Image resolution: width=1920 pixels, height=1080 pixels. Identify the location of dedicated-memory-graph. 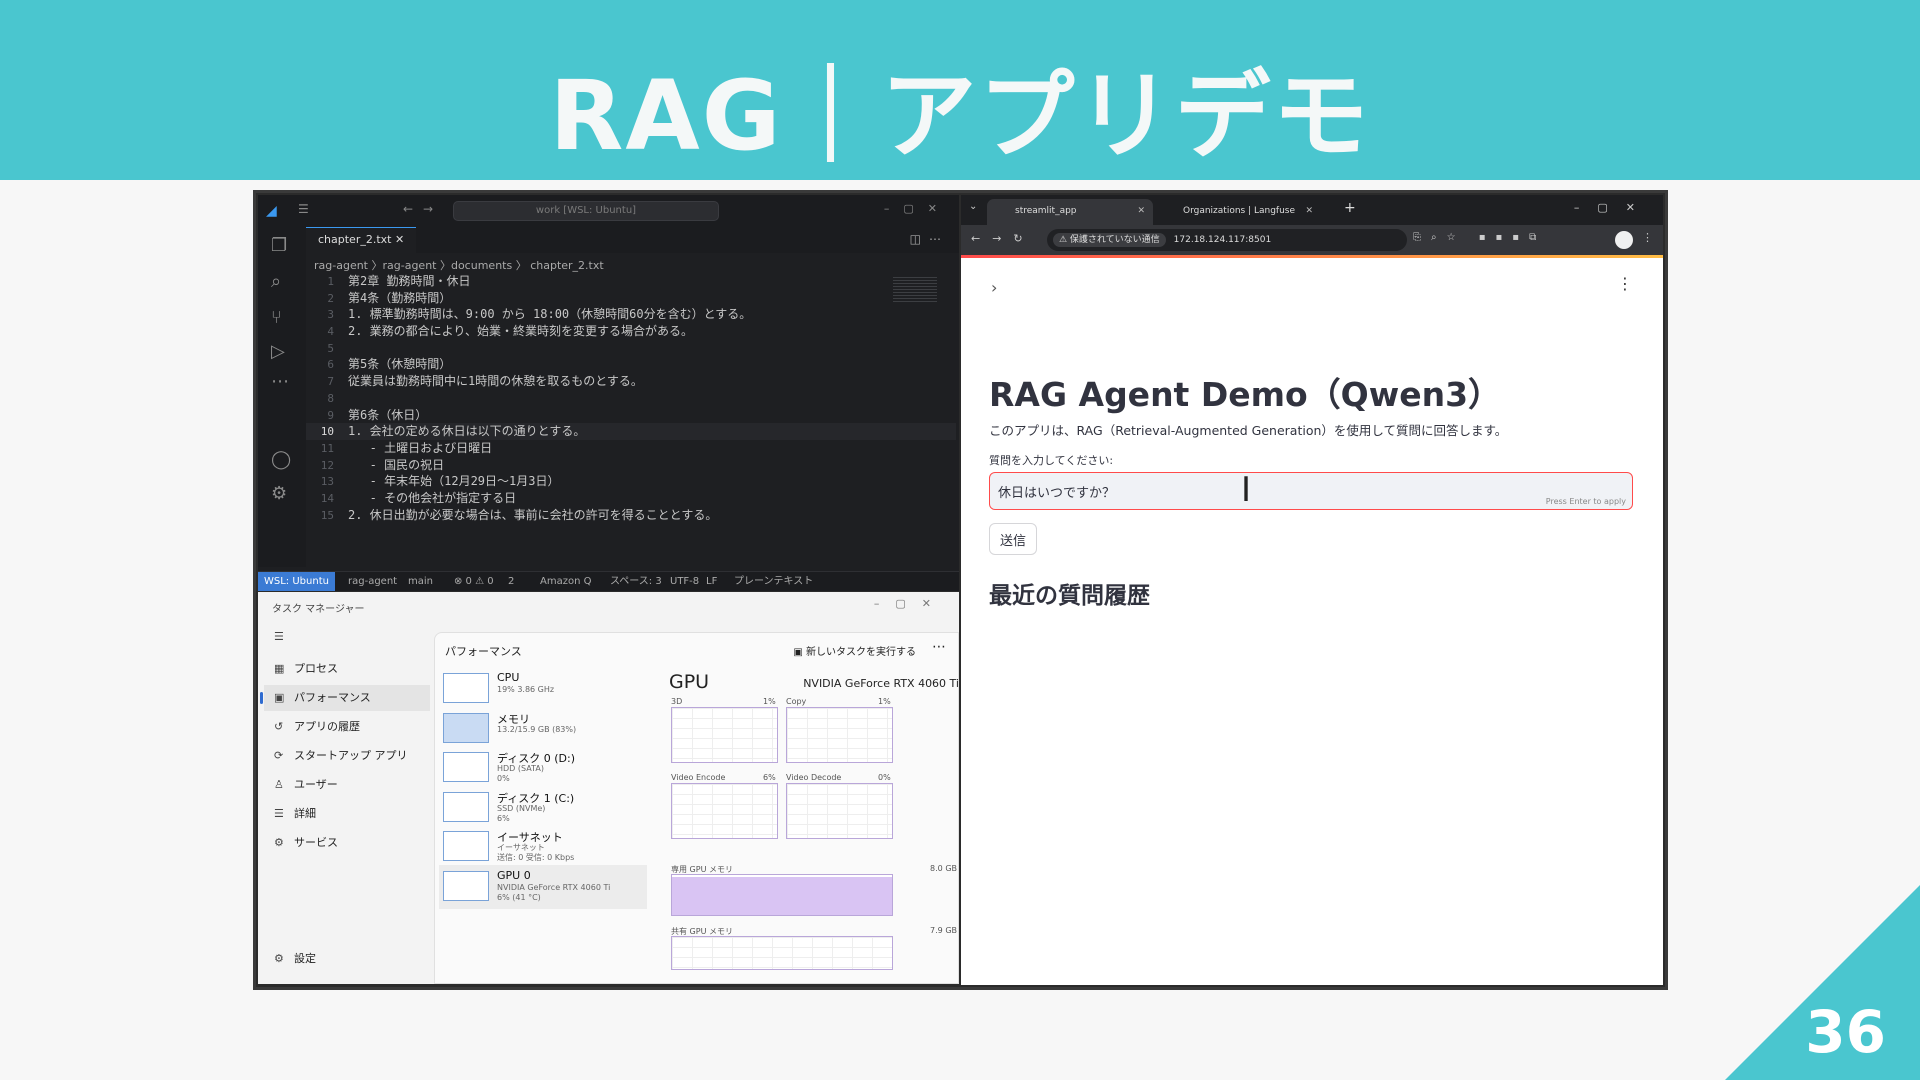
(782, 895).